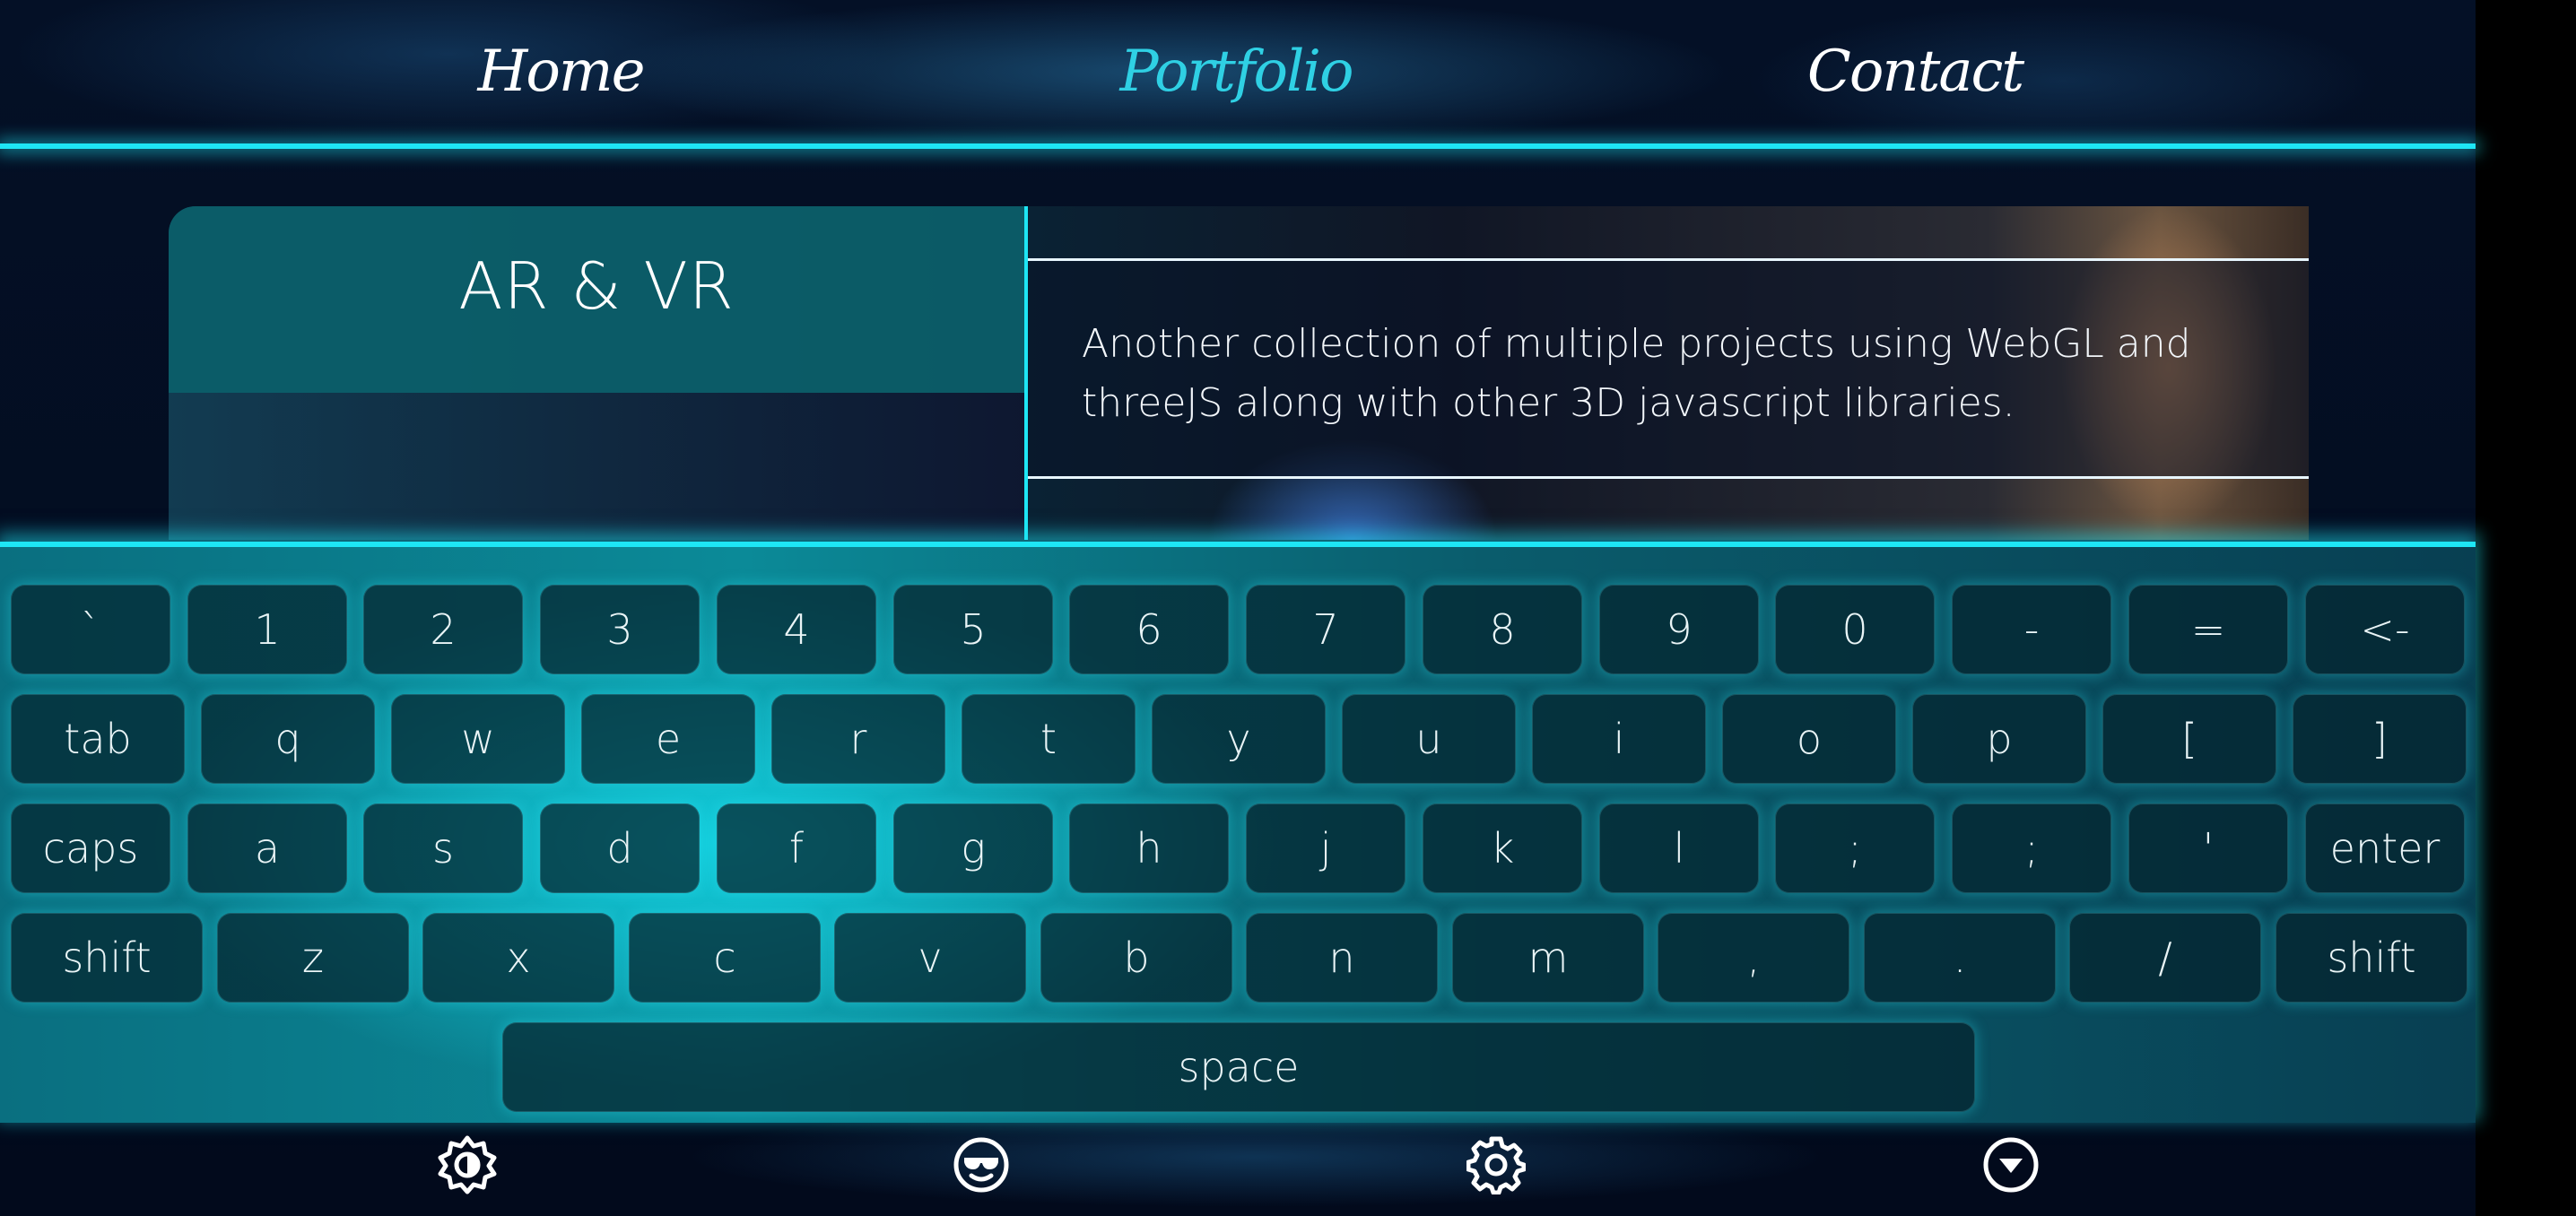 Image resolution: width=2576 pixels, height=1216 pixels. I want to click on key-caps: caps, so click(90, 848).